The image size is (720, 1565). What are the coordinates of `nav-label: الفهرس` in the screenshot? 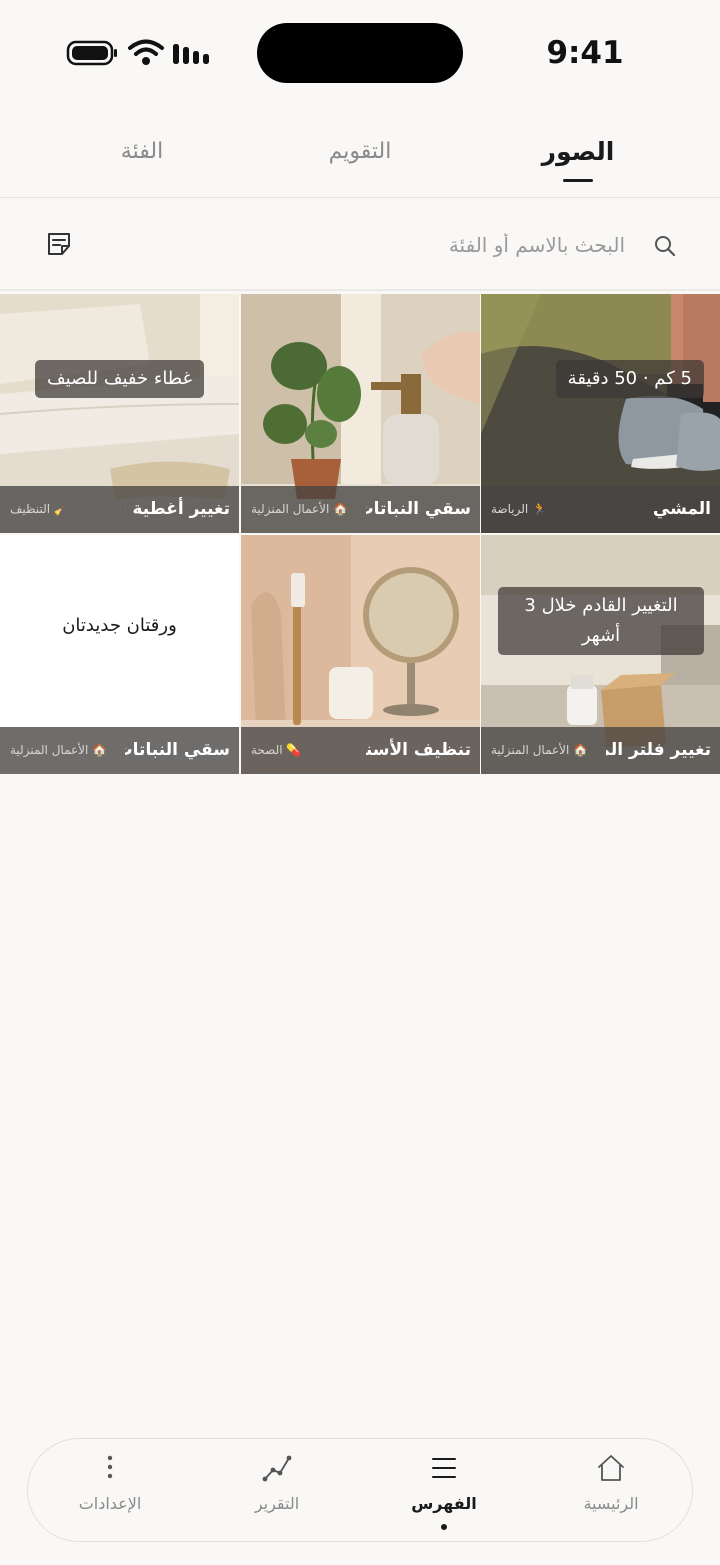 It's located at (444, 1503).